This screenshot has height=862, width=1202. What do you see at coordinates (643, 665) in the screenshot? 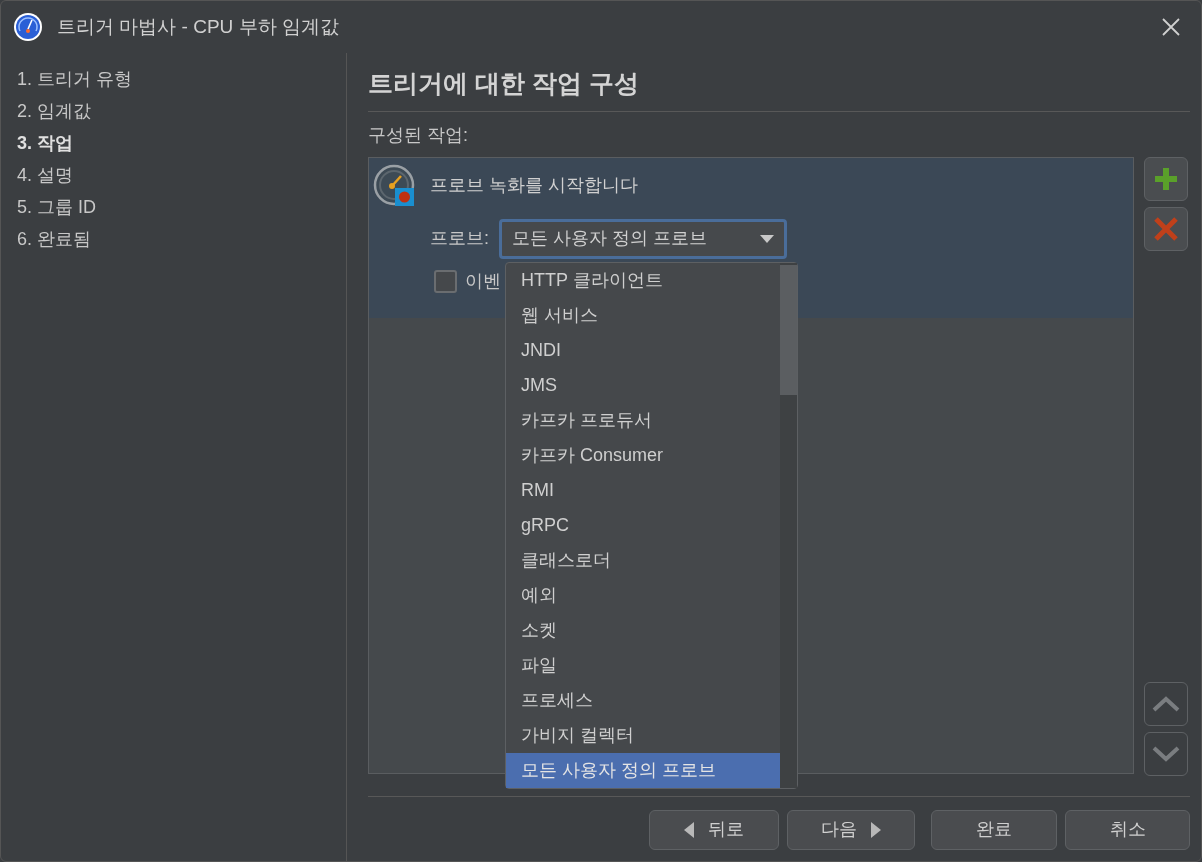
I see `dropdown-option: 파일` at bounding box center [643, 665].